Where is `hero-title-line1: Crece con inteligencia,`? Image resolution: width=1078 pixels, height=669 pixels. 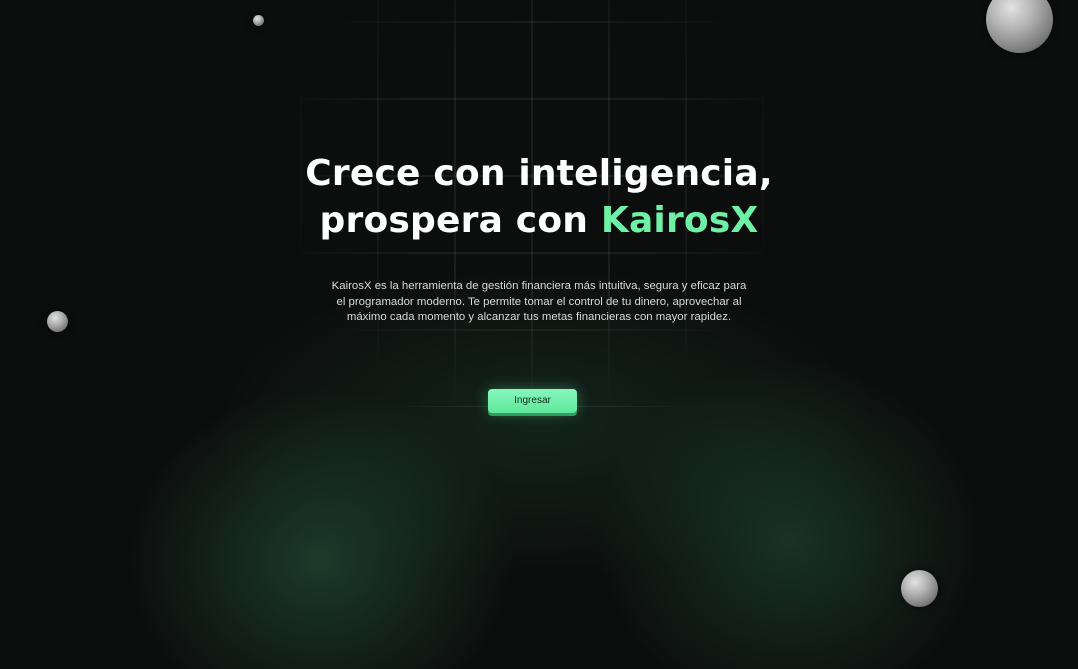 hero-title-line1: Crece con inteligencia, is located at coordinates (539, 173).